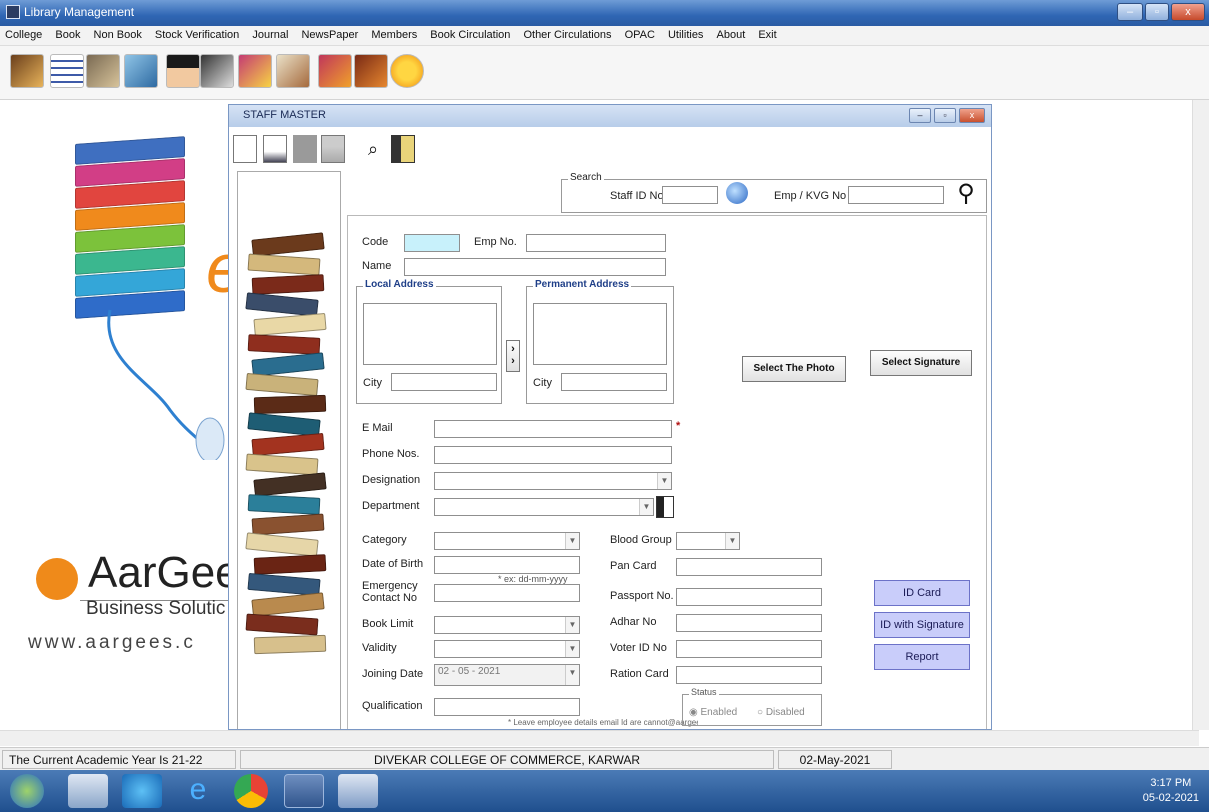  What do you see at coordinates (329, 35) in the screenshot?
I see `menu-newspaper: NewsPaper` at bounding box center [329, 35].